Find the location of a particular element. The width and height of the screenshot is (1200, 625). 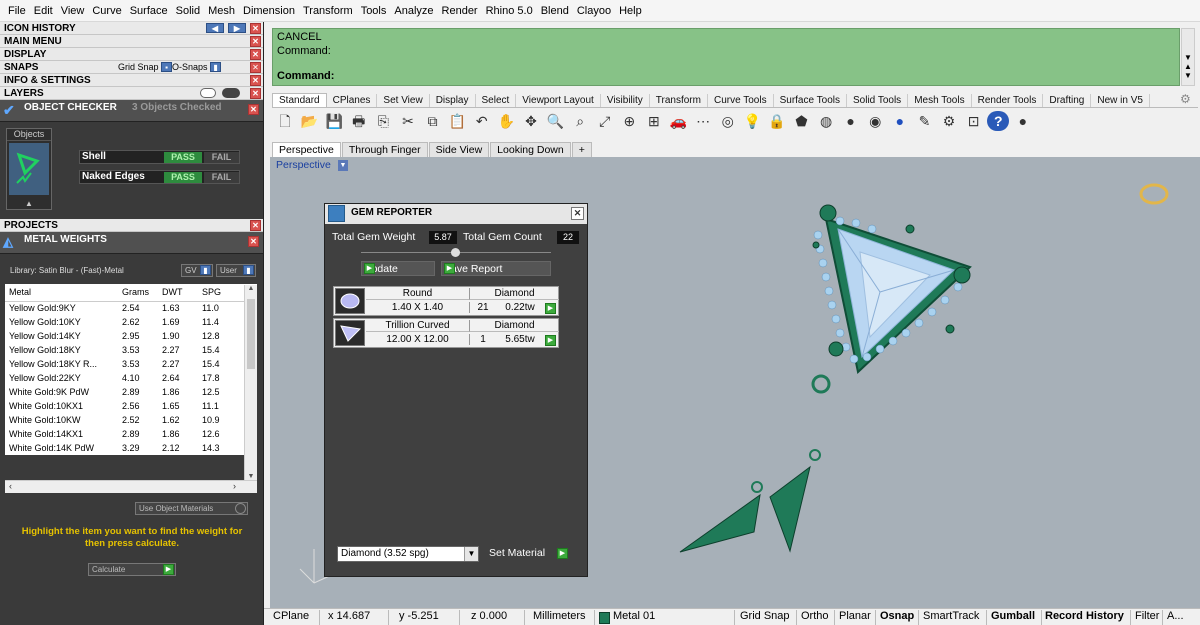

gear-multiple-icon: ⚙ is located at coordinates (949, 121).